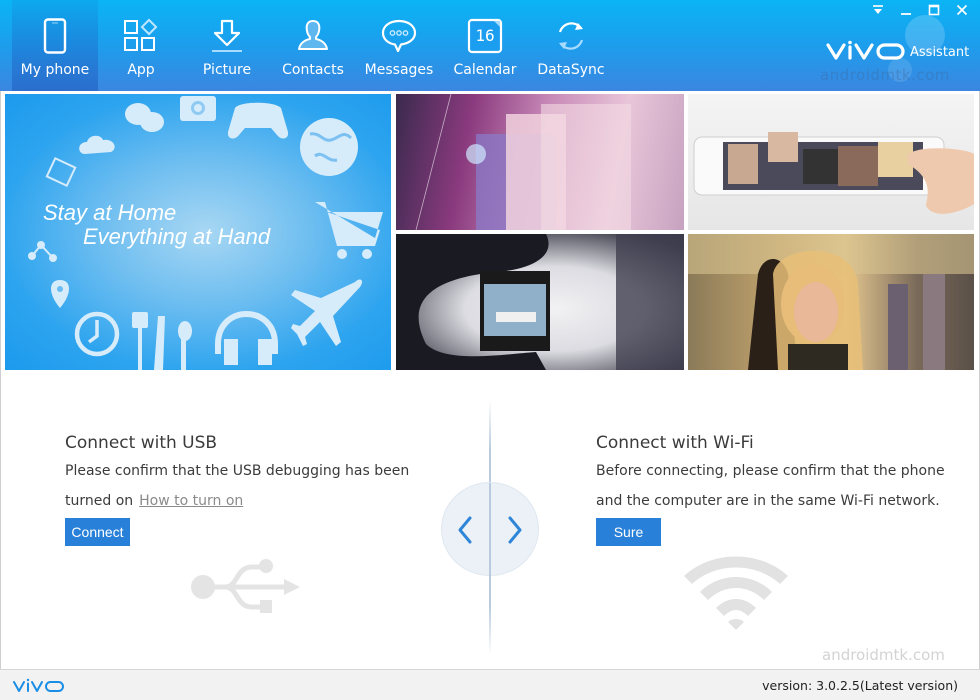 The width and height of the screenshot is (980, 700). Describe the element at coordinates (97, 144) in the screenshot. I see `cloud-icon` at that location.